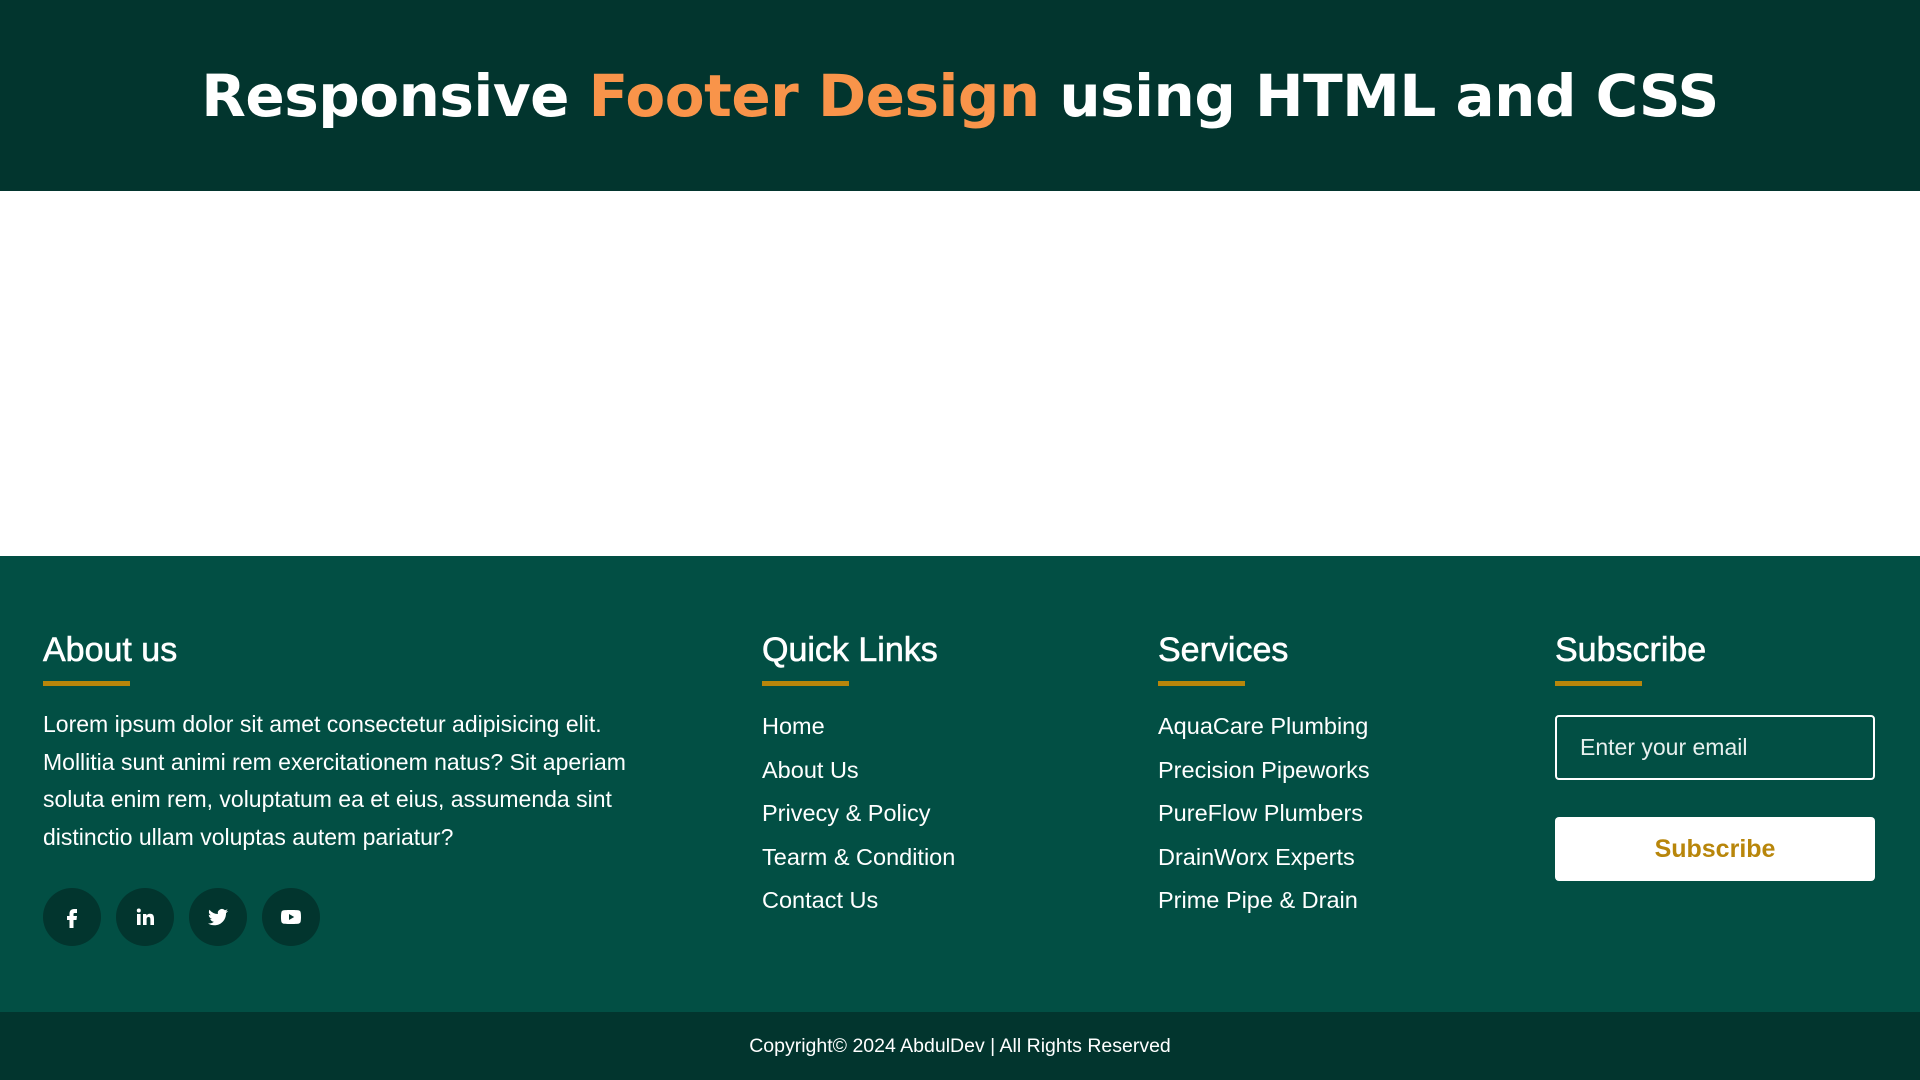 The width and height of the screenshot is (1920, 1080). Describe the element at coordinates (1631, 650) in the screenshot. I see `subscribe-heading: Subscribe` at that location.